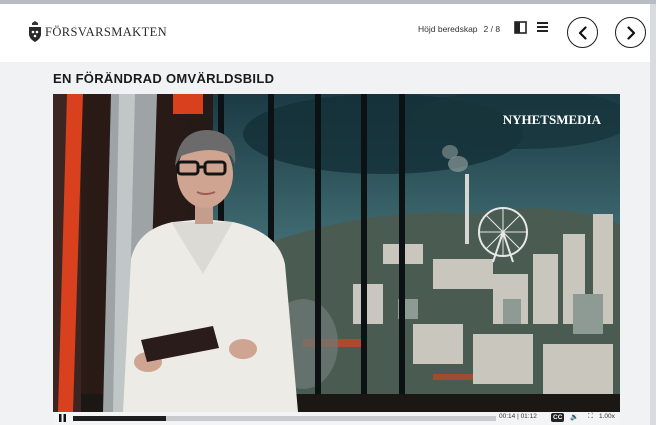 This screenshot has height=425, width=656. What do you see at coordinates (542, 27) in the screenshot?
I see `hamburger-menu-icon` at bounding box center [542, 27].